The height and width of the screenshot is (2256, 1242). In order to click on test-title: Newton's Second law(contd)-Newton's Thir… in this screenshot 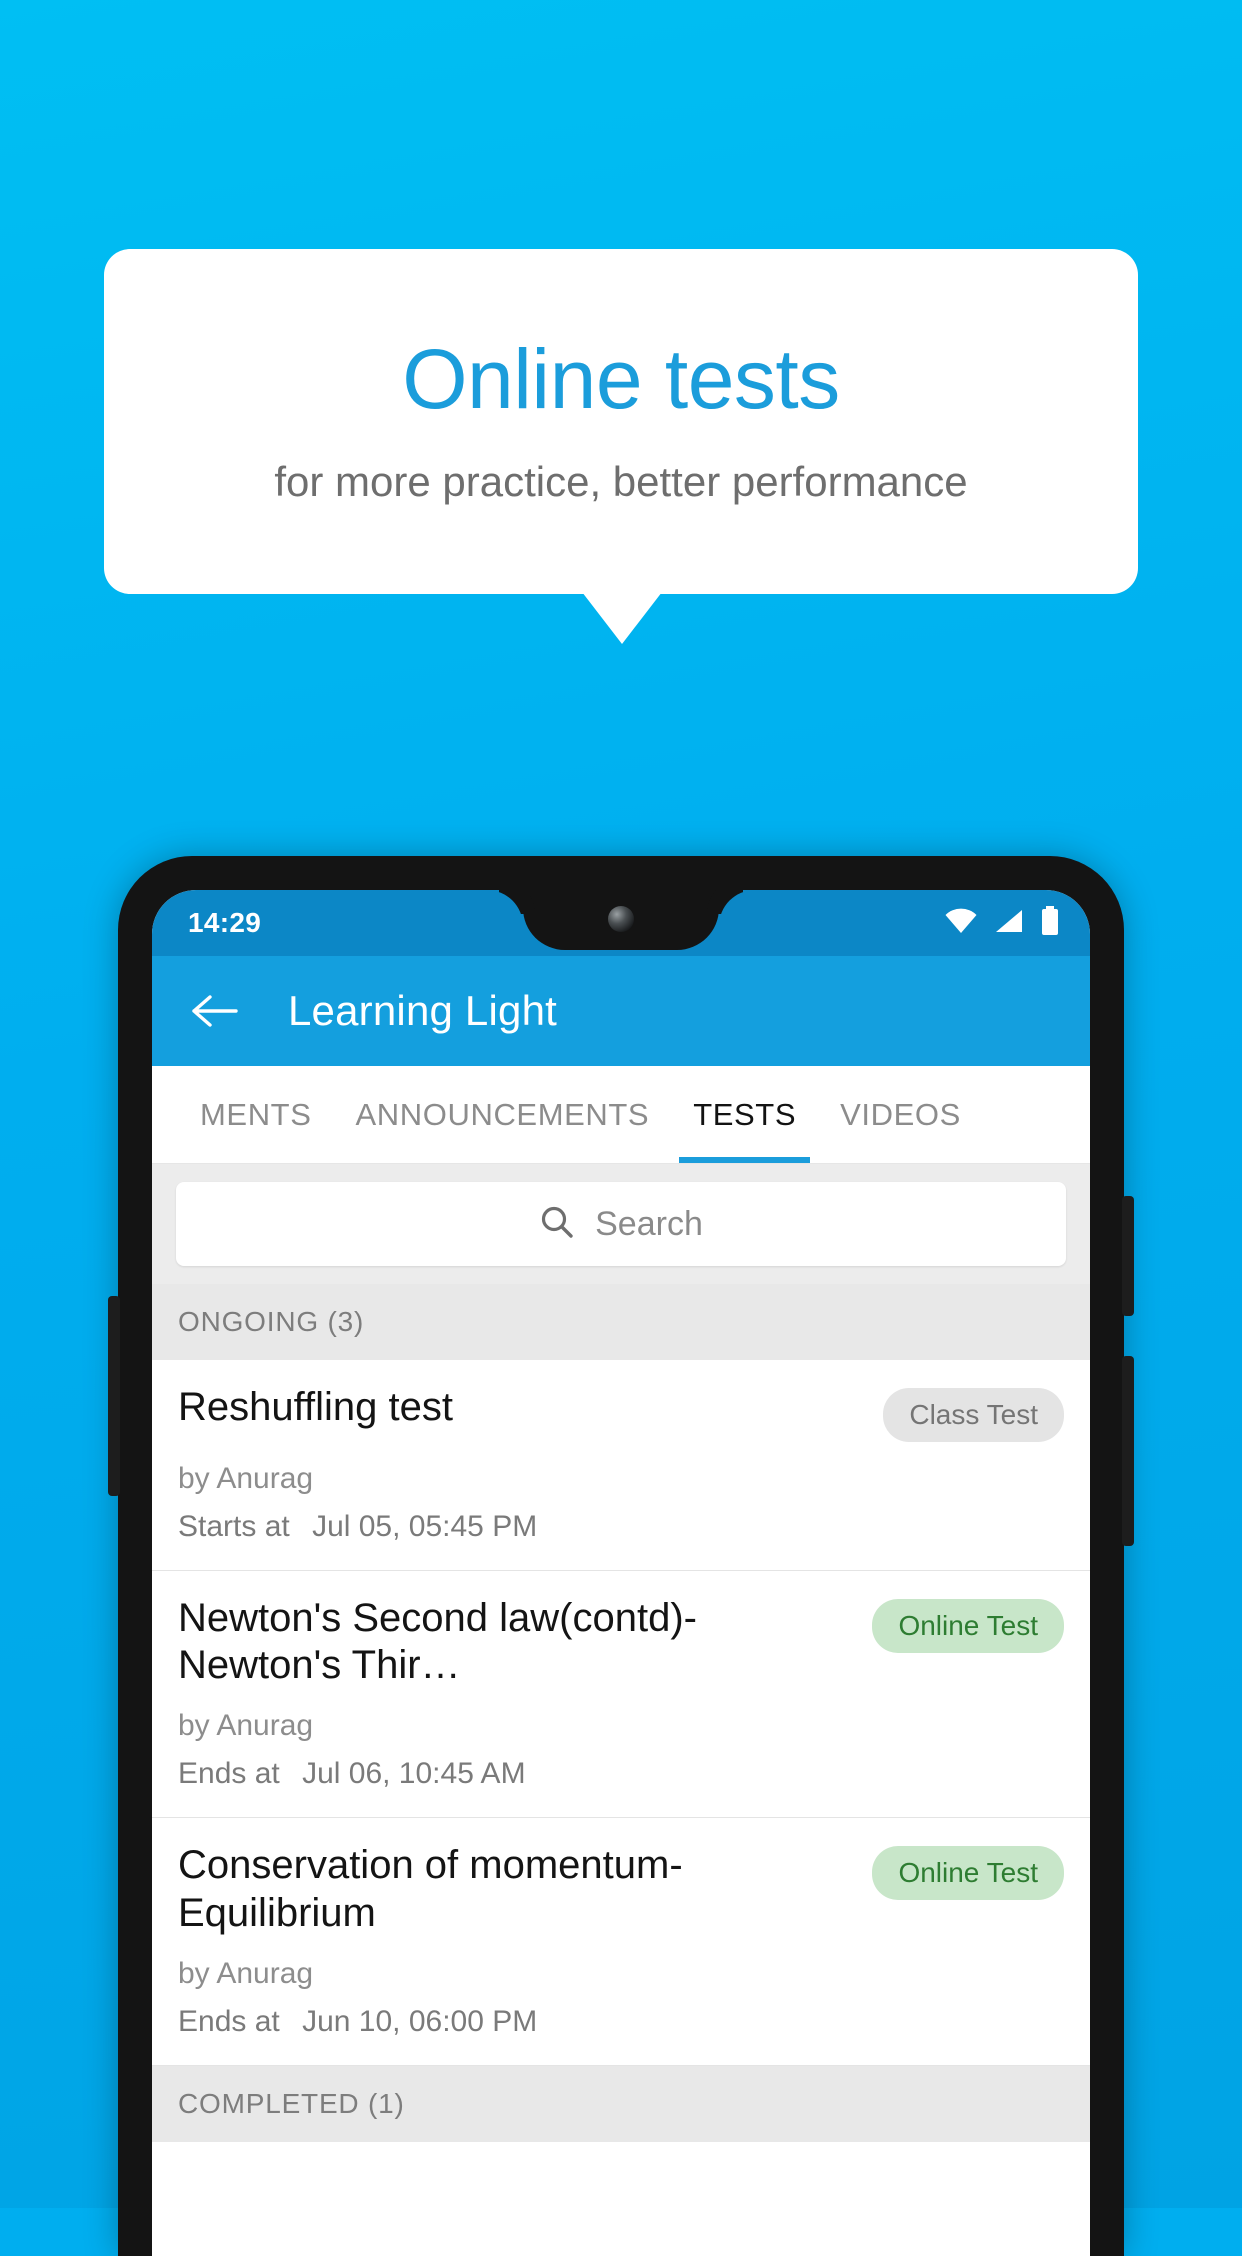, I will do `click(437, 1642)`.